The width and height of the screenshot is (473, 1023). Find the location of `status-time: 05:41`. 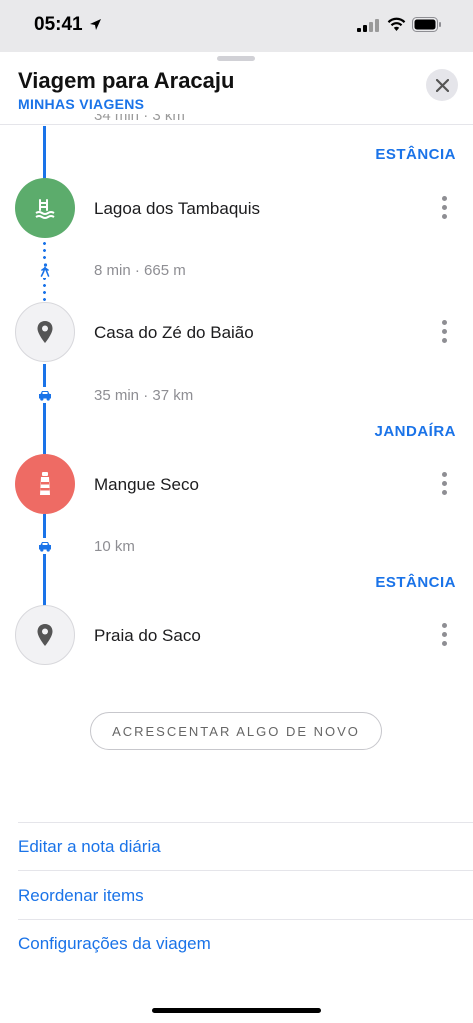

status-time: 05:41 is located at coordinates (58, 24).